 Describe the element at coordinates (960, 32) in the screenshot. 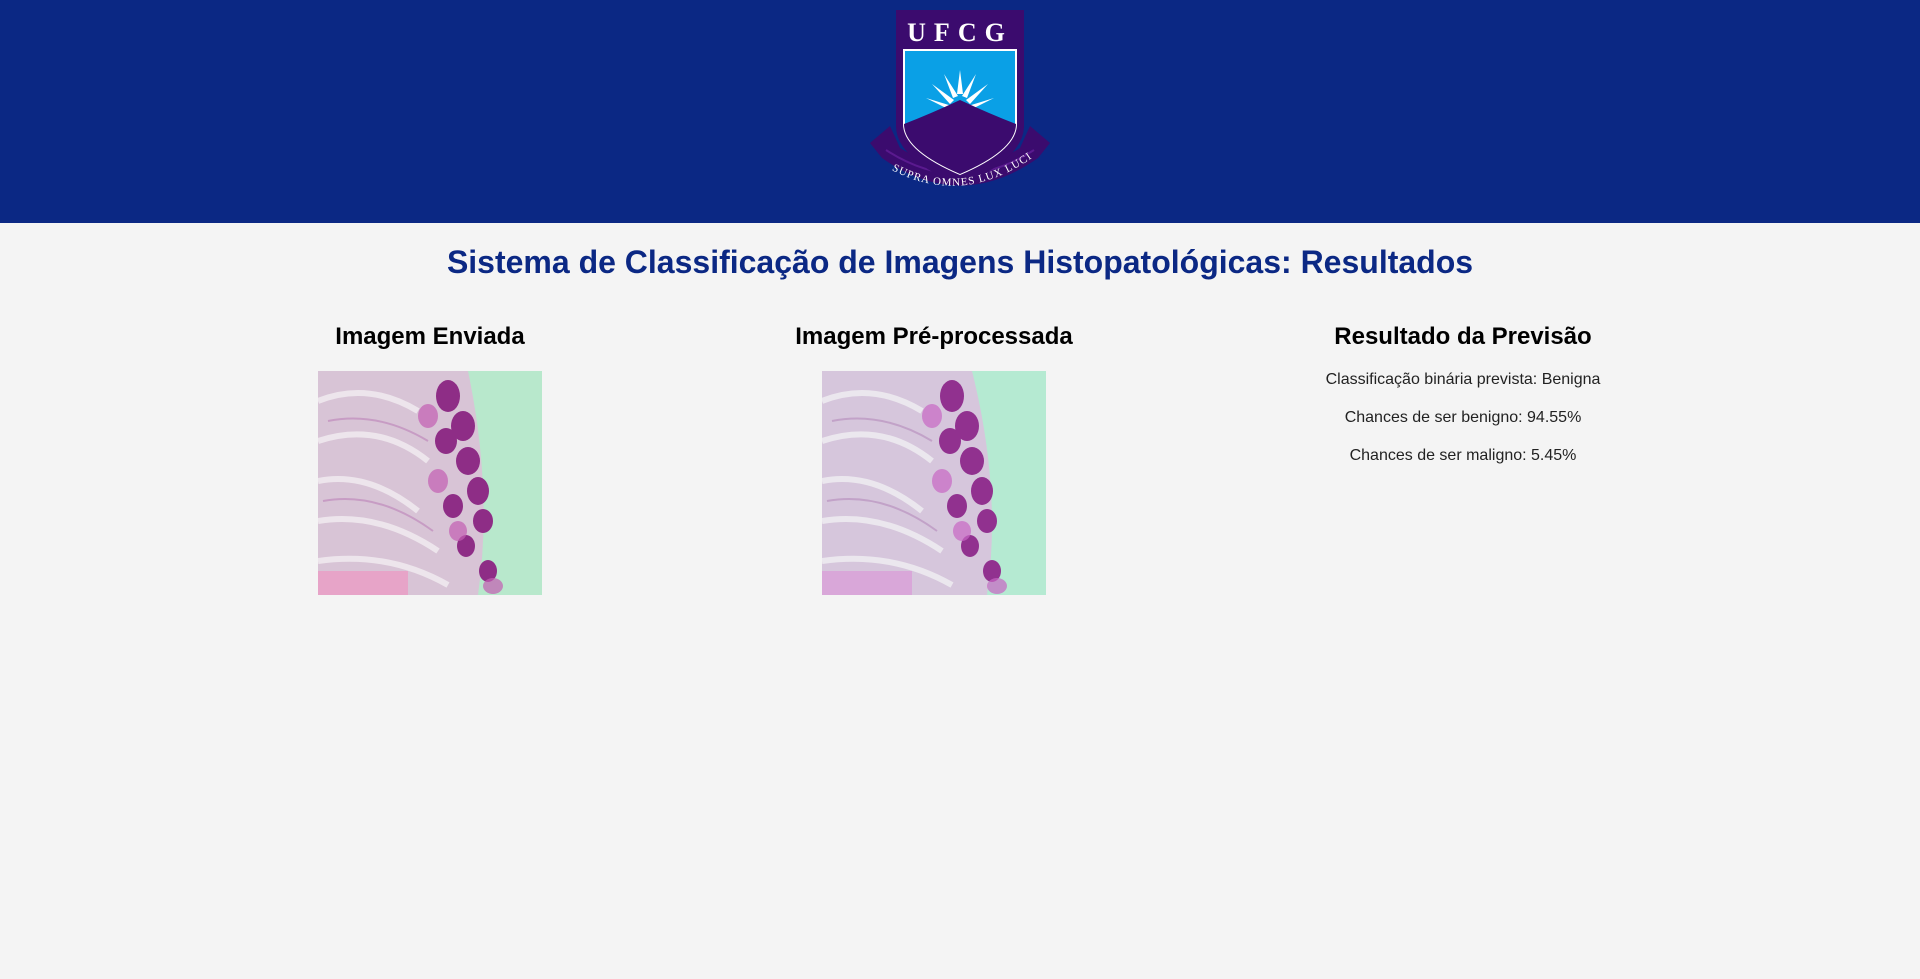

I see `svg-text: UFCG` at that location.